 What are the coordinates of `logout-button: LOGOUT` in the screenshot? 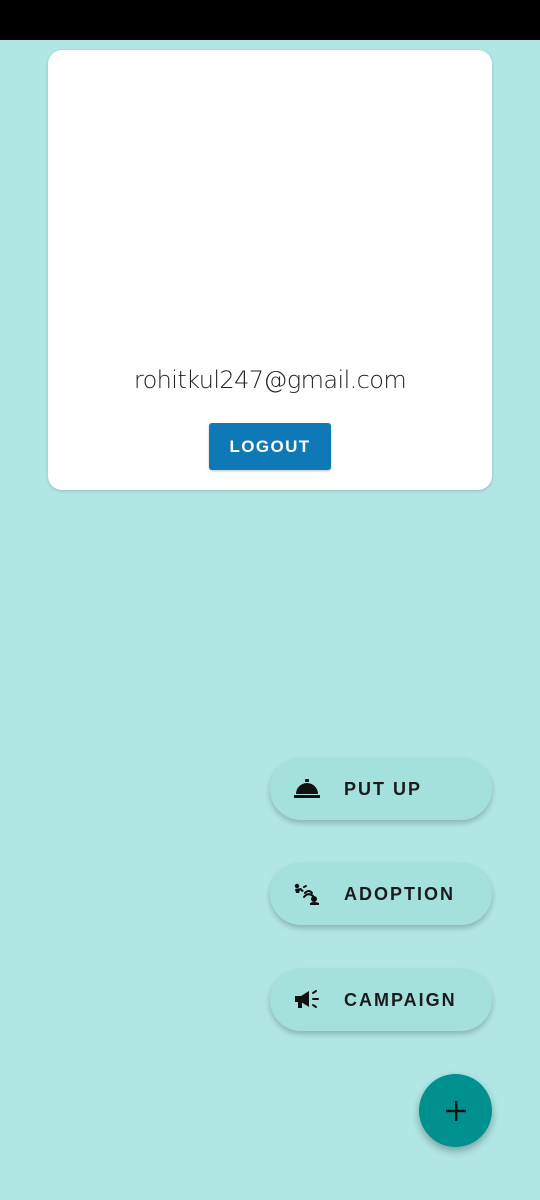 It's located at (270, 446).